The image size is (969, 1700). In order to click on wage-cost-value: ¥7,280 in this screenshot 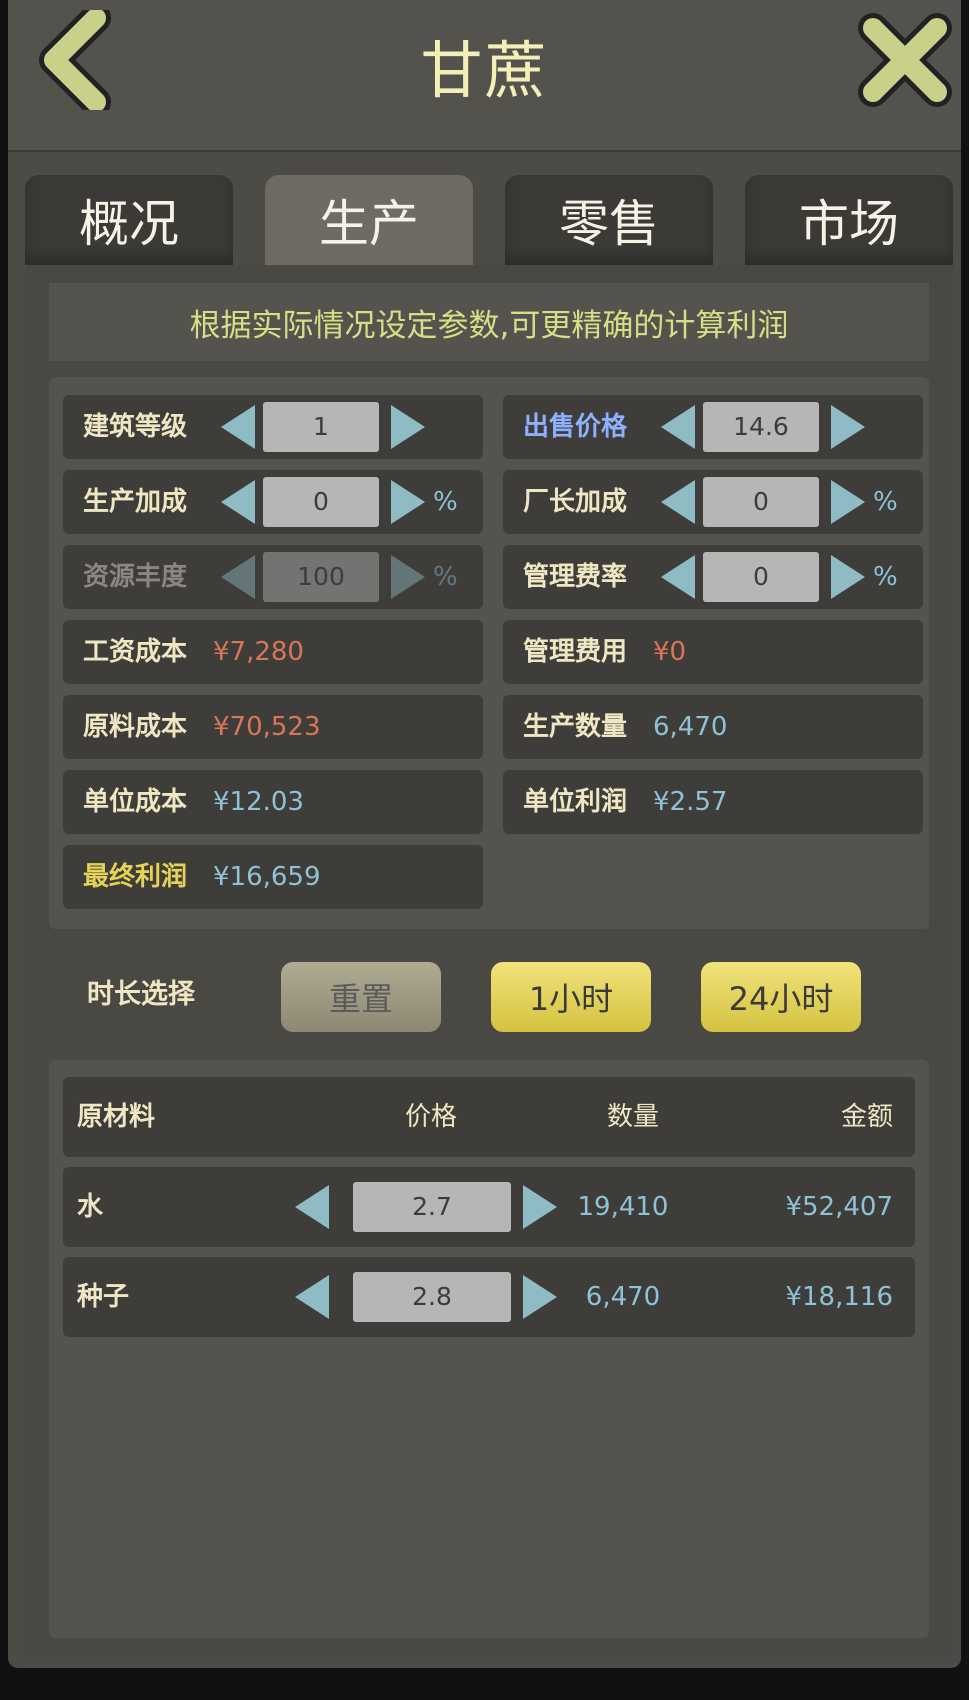, I will do `click(258, 652)`.